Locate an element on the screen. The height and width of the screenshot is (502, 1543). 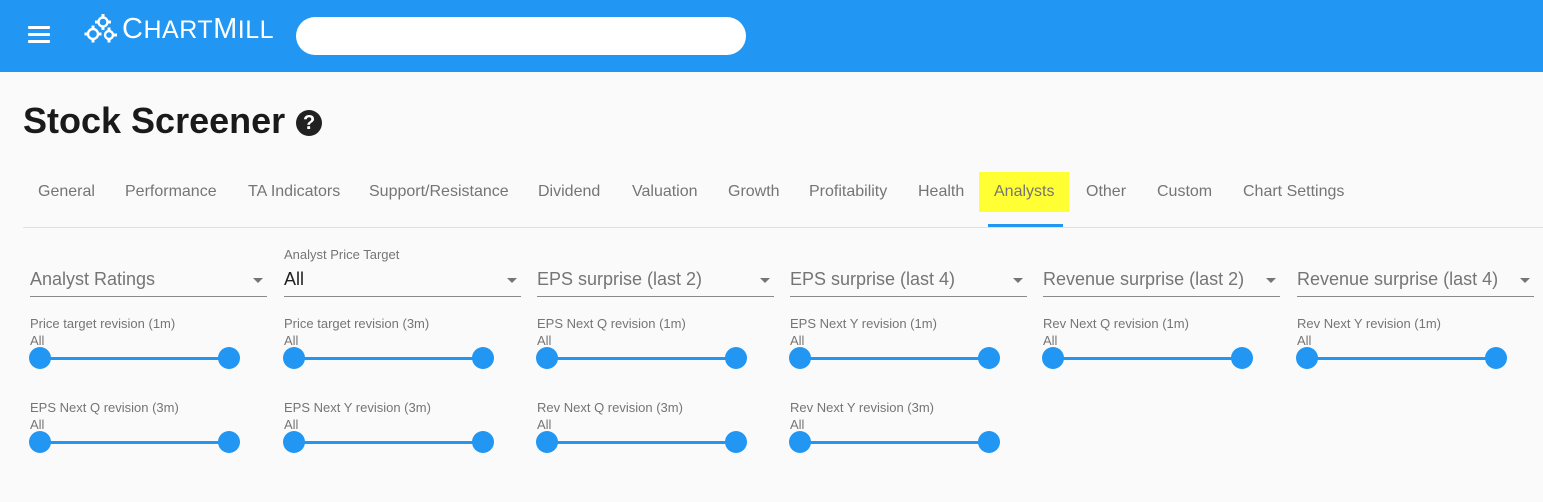
eps-surprise-last-4-select: EPS surprise (last 4) is located at coordinates (908, 275).